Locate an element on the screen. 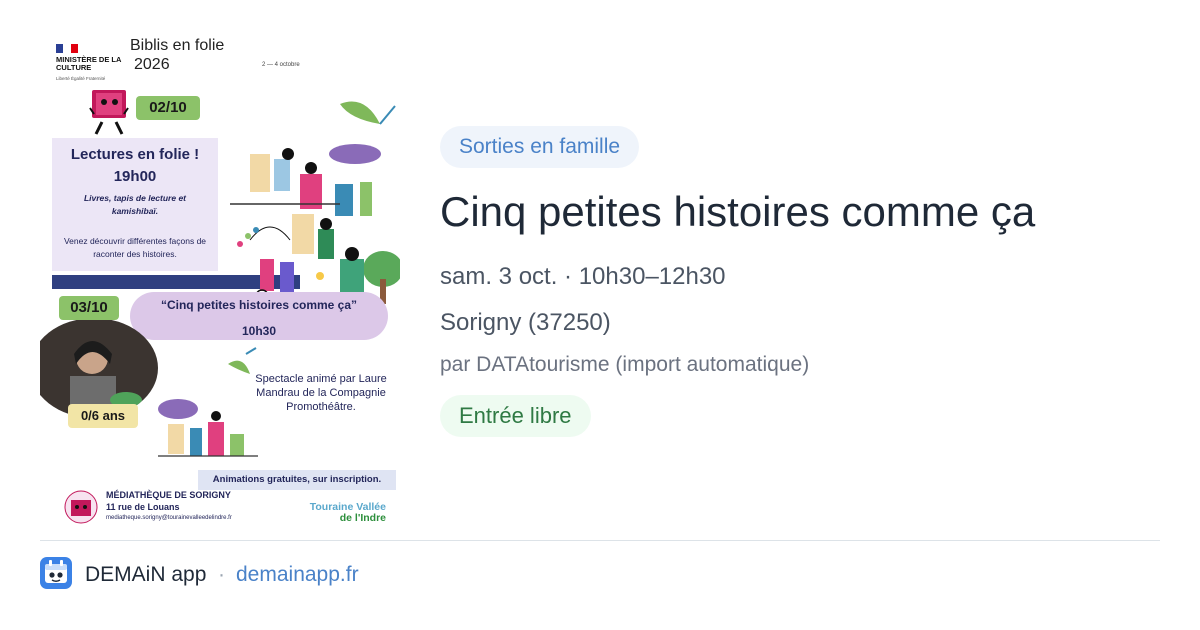  app-name: DEMAiN app is located at coordinates (146, 574).